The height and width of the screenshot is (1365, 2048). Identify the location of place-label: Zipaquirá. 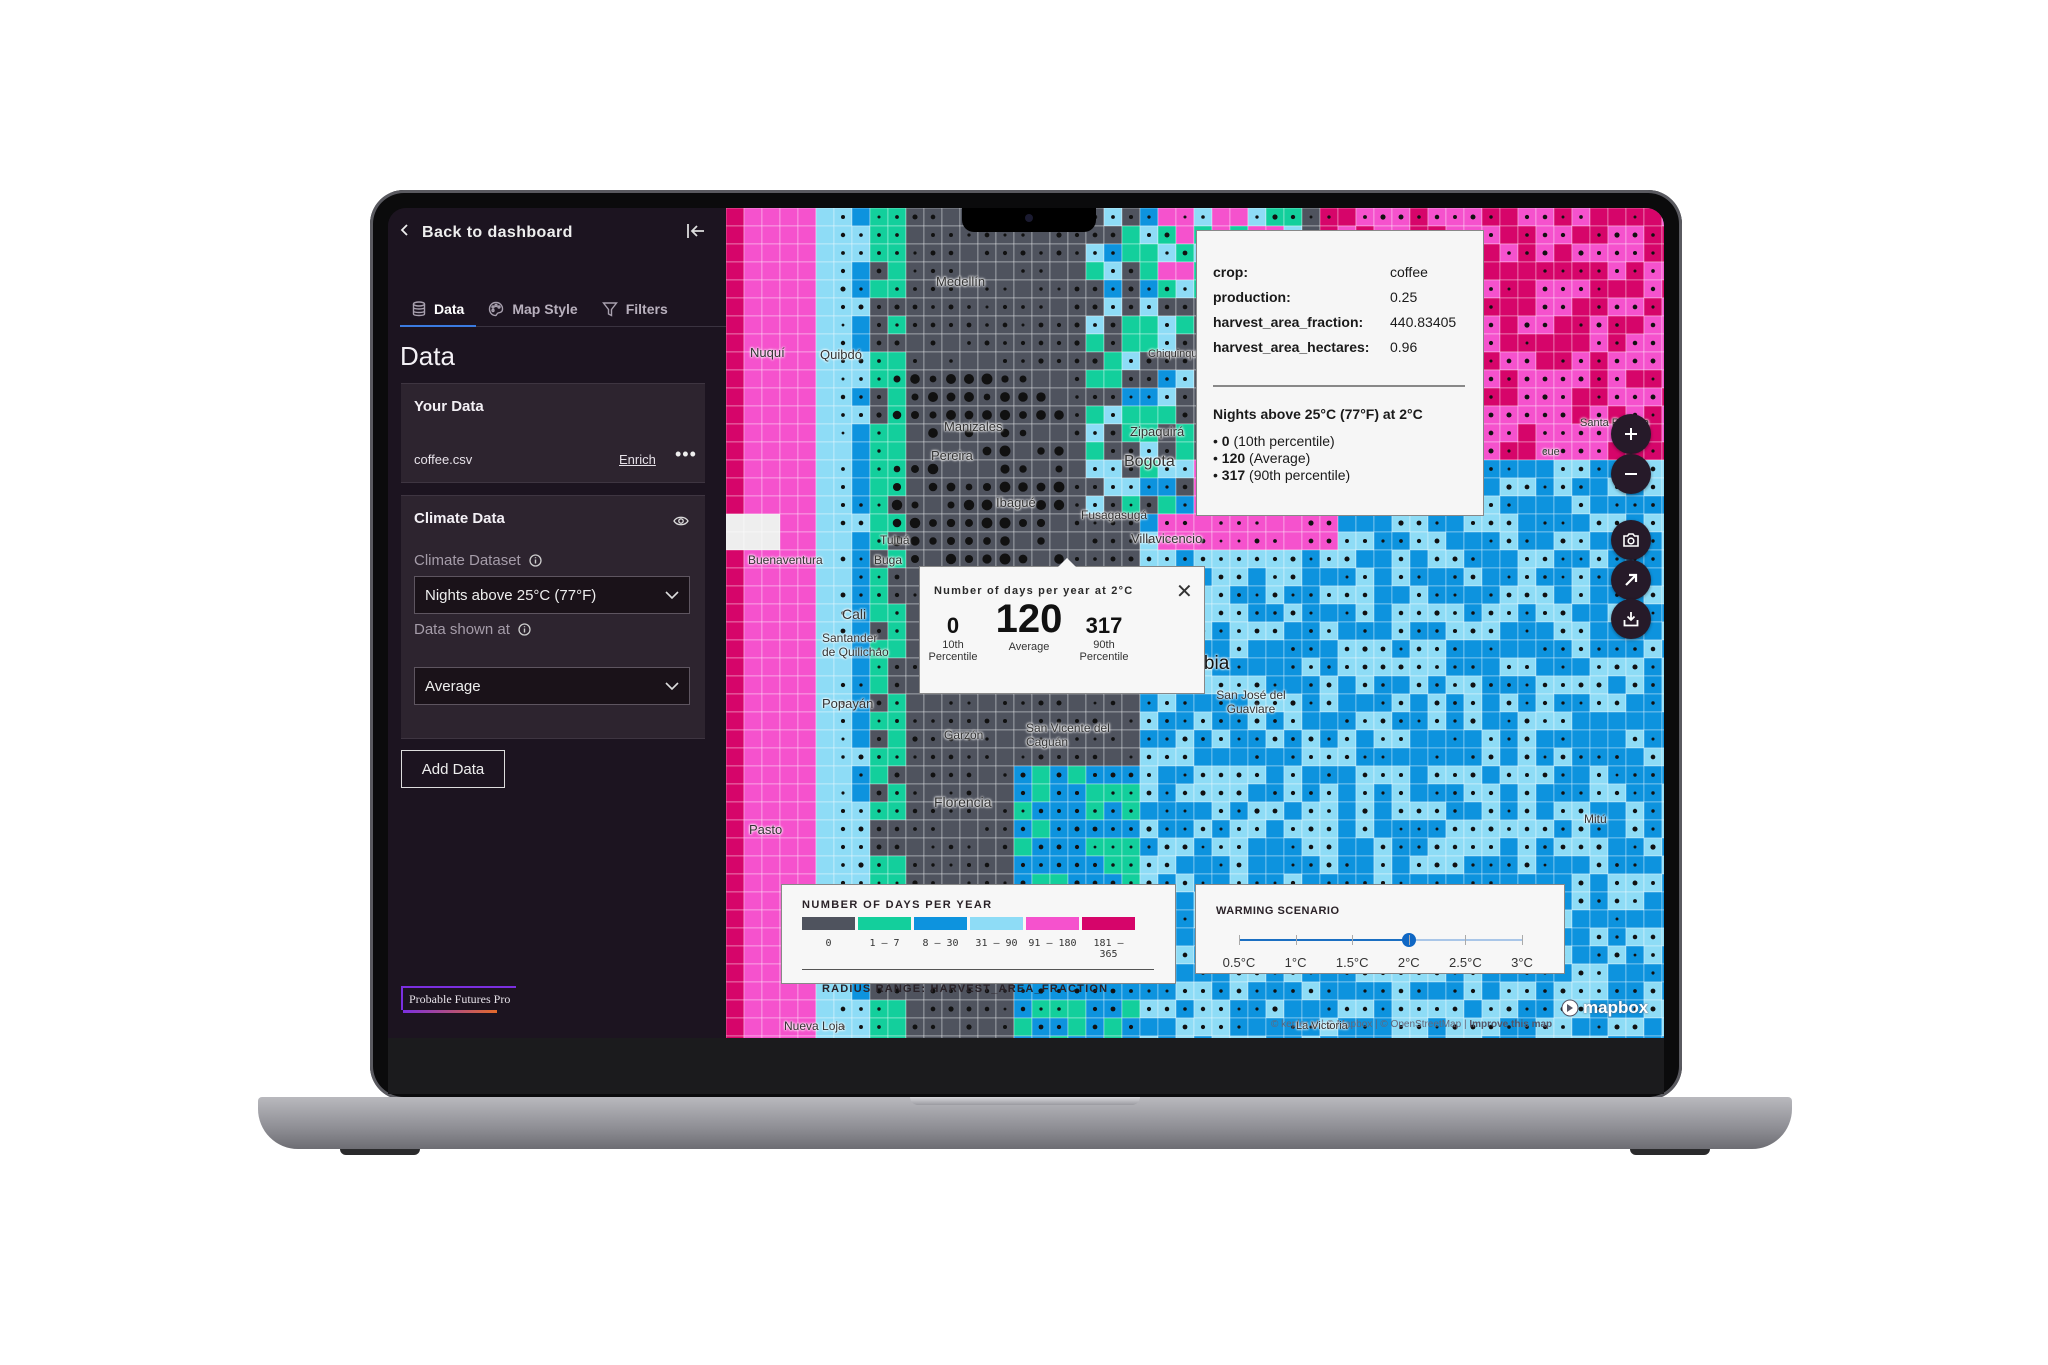
(1157, 431).